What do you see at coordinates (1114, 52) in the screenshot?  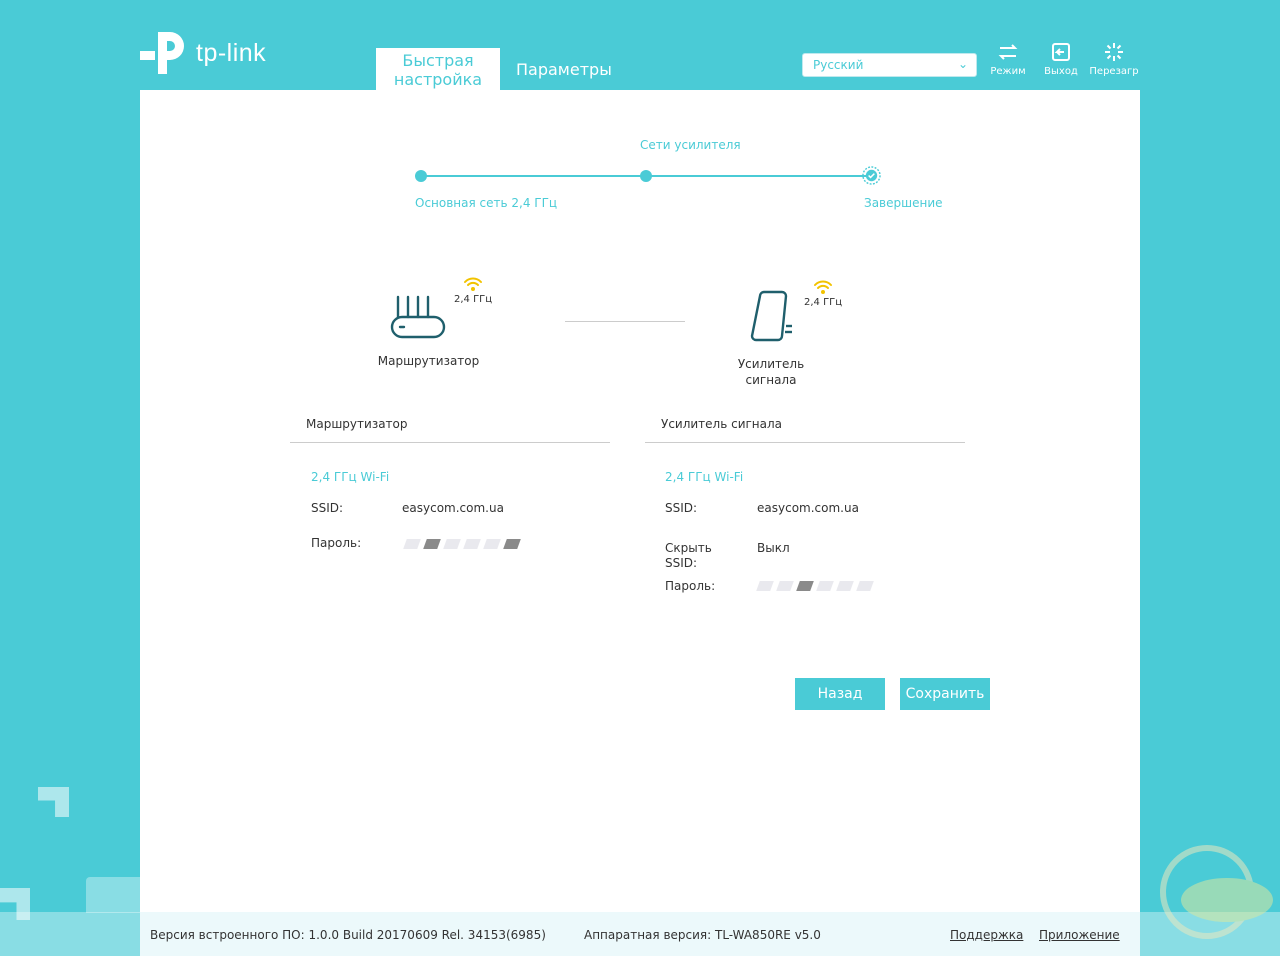 I see `reboot-icon` at bounding box center [1114, 52].